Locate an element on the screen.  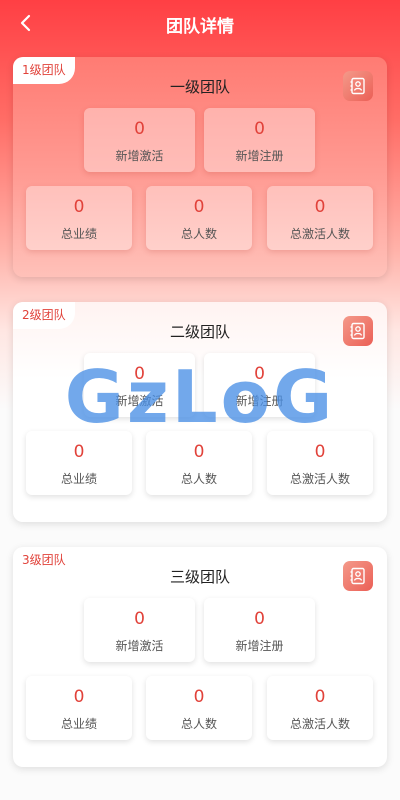
team-card-title: 二级团队 is located at coordinates (199, 332).